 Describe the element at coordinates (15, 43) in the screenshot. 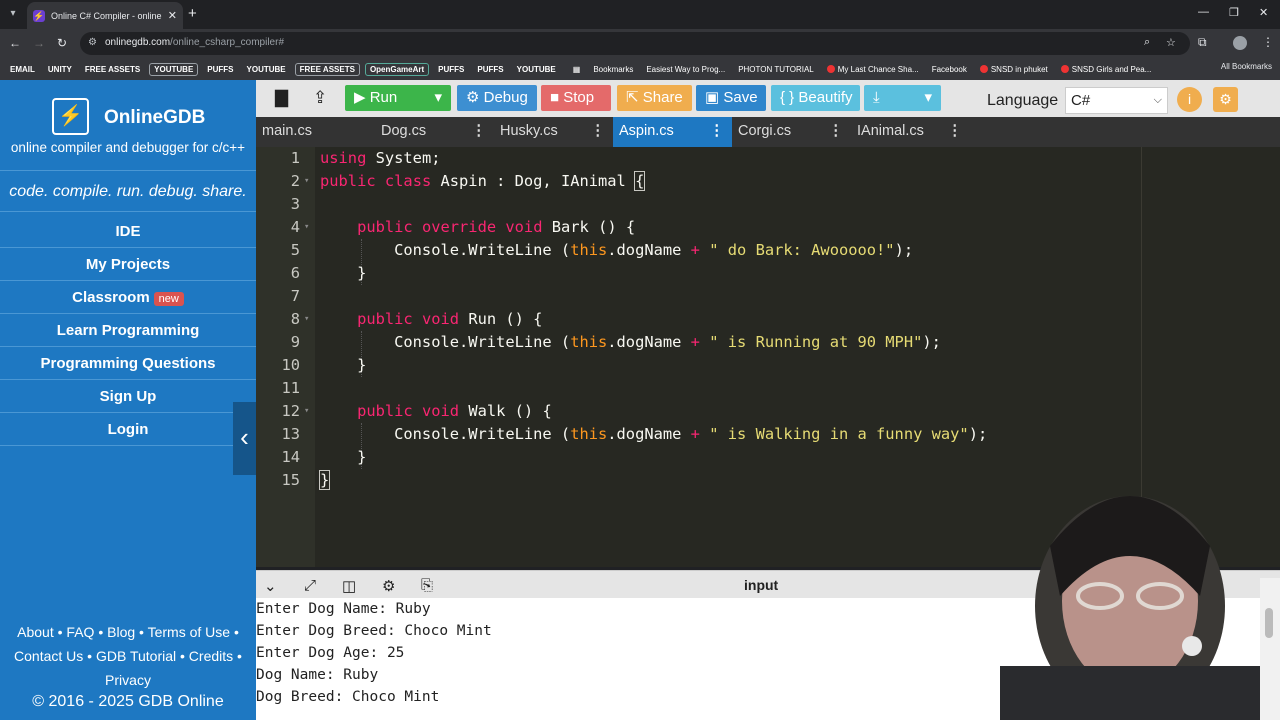

I see `back-icon: ←` at that location.